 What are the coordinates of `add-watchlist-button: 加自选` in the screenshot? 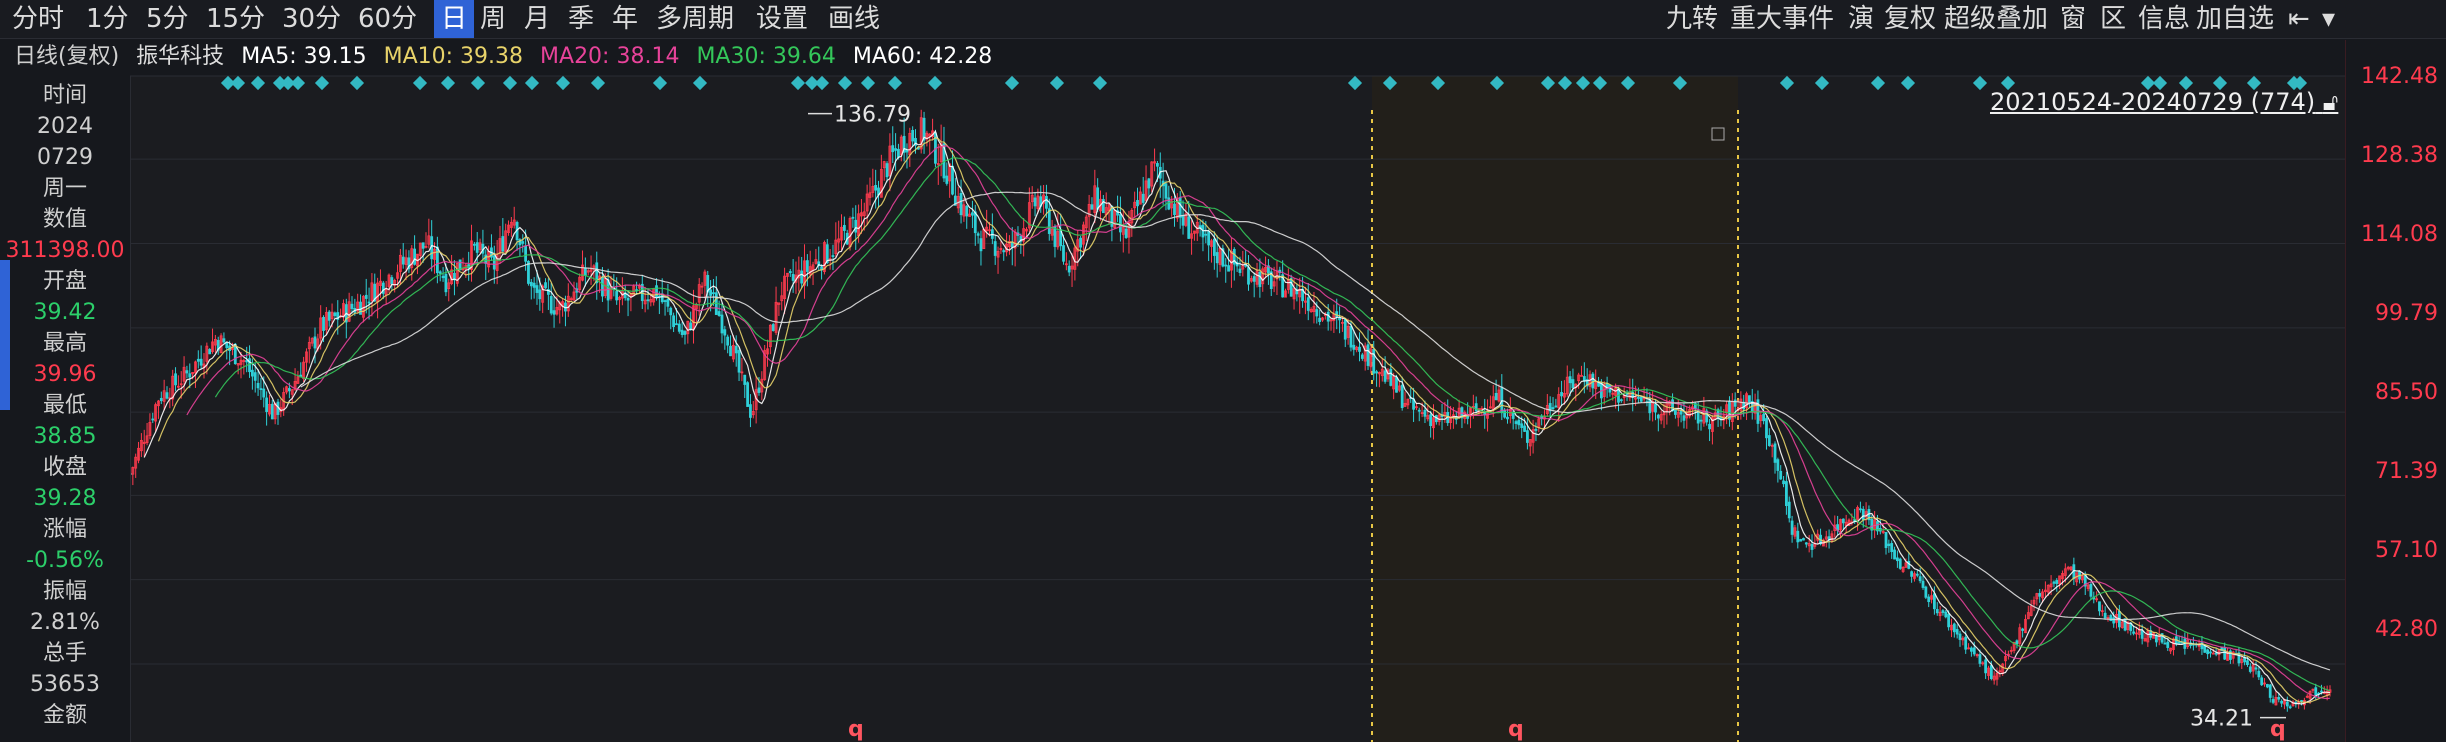 It's located at (2235, 19).